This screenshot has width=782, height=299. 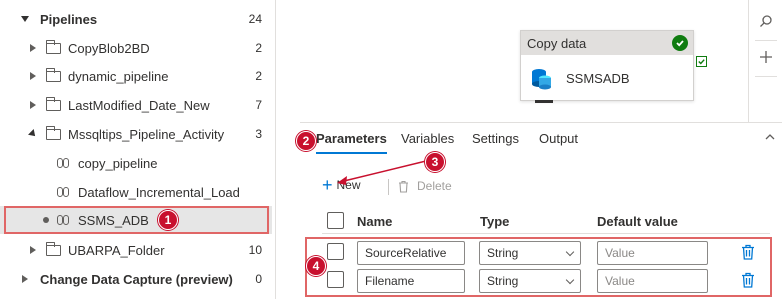 I want to click on callout-badge-1: 1, so click(x=168, y=220).